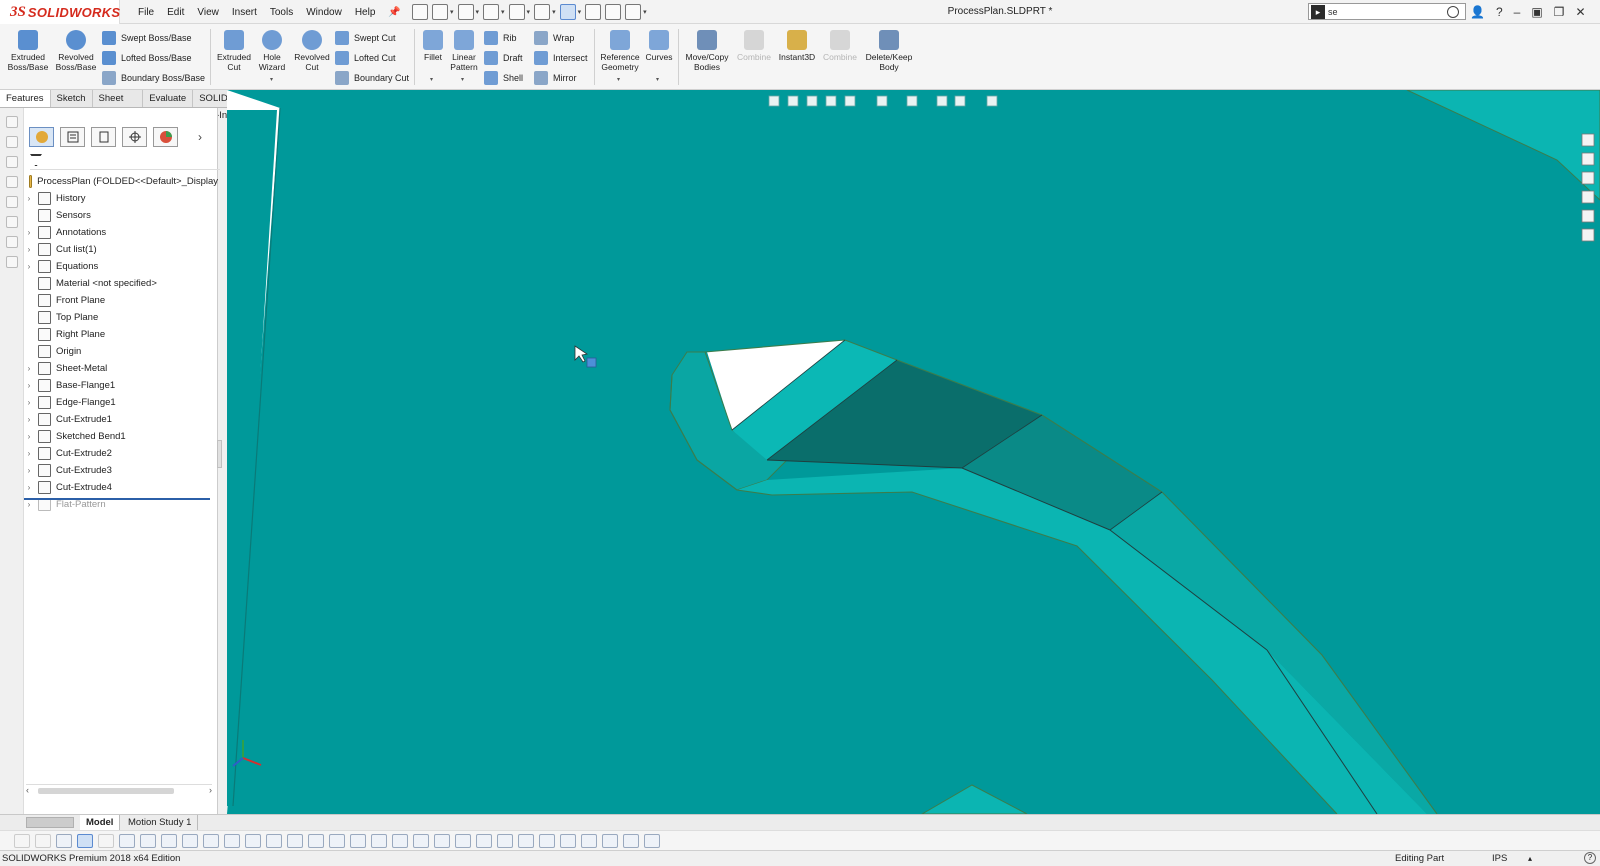  Describe the element at coordinates (165, 137) in the screenshot. I see `displaymanager-icon` at that location.